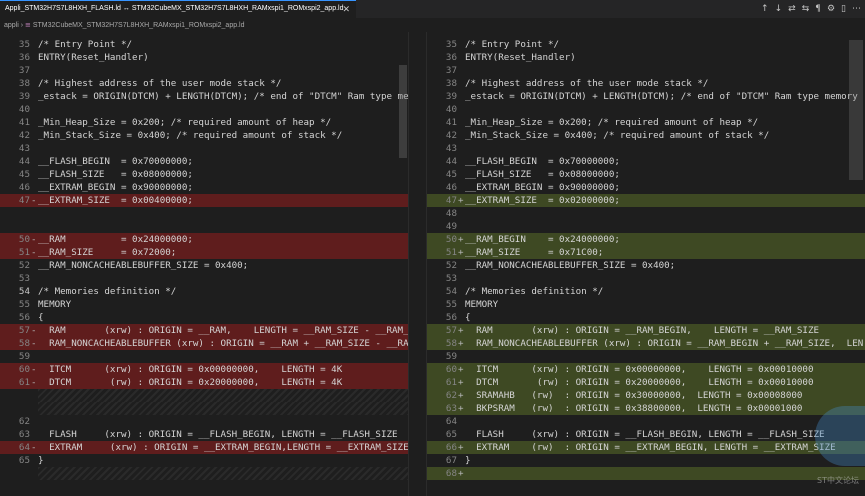  I want to click on code-line: 67}, so click(646, 460).